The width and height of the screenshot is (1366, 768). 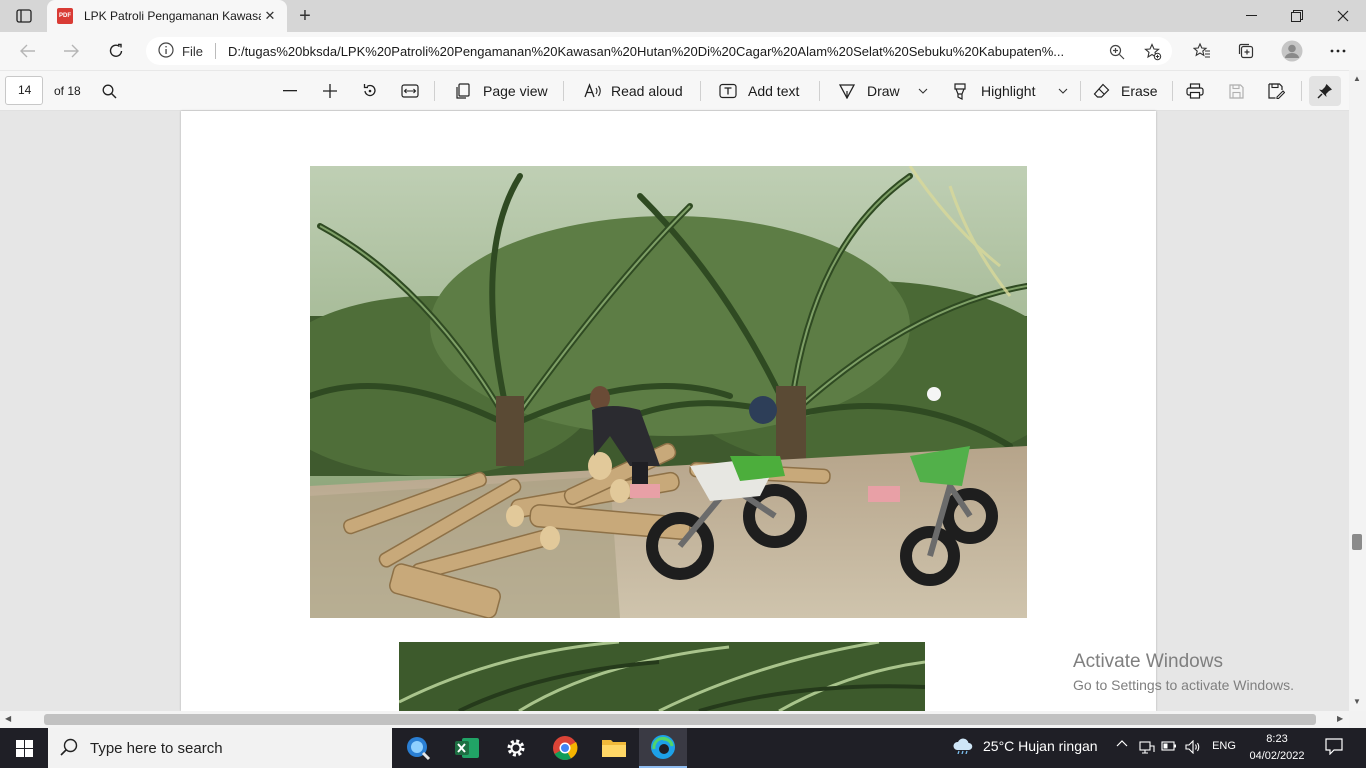 I want to click on show-hidden-icons-chevron-up-icon, so click(x=1122, y=743).